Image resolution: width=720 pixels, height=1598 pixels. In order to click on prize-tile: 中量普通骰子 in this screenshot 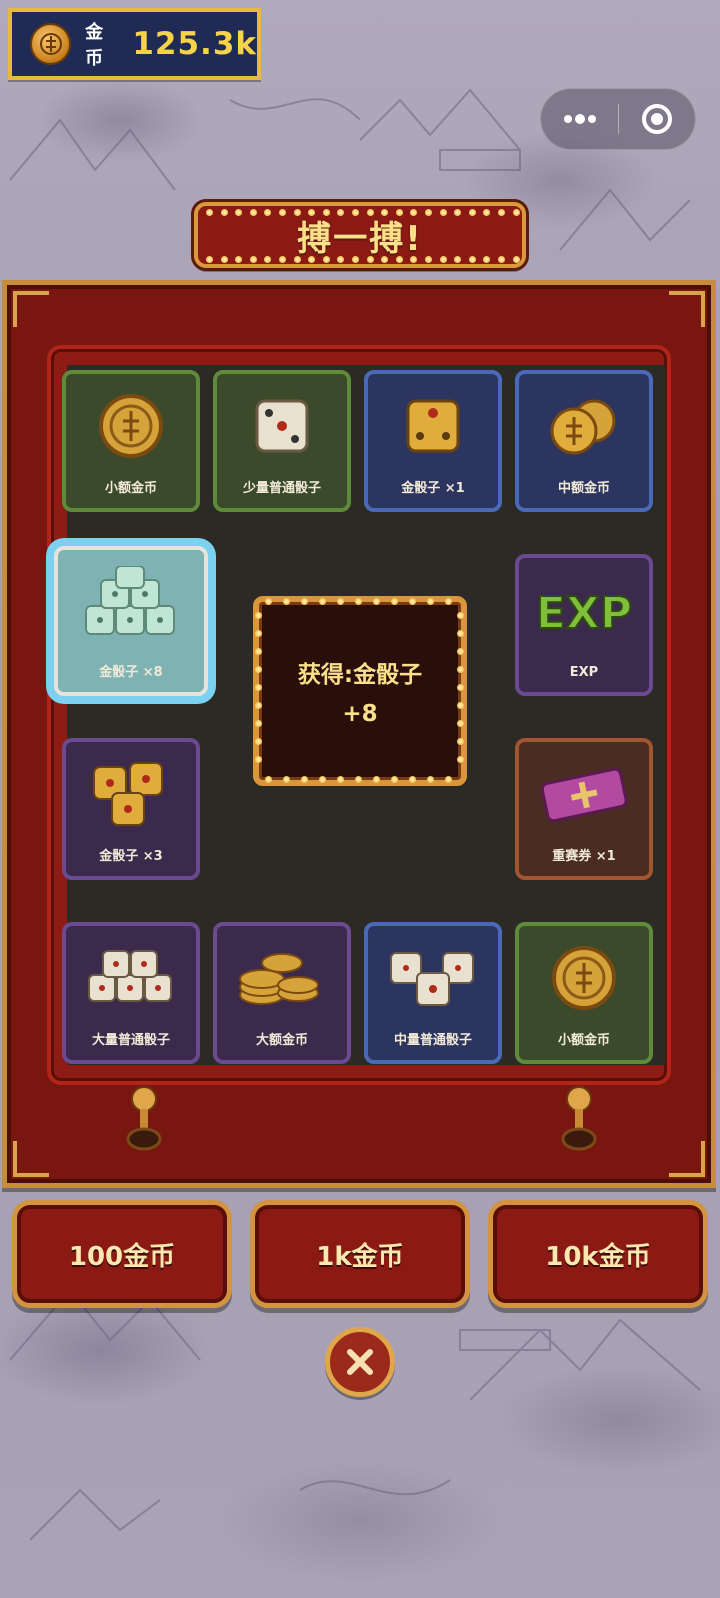, I will do `click(433, 993)`.